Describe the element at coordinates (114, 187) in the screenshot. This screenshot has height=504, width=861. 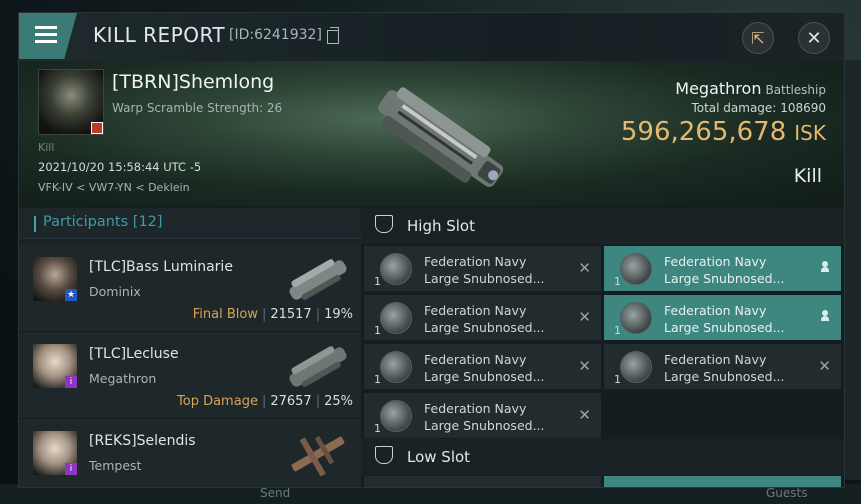
I see `kill-location: VFK-IV < VW7-YN < Deklein` at that location.